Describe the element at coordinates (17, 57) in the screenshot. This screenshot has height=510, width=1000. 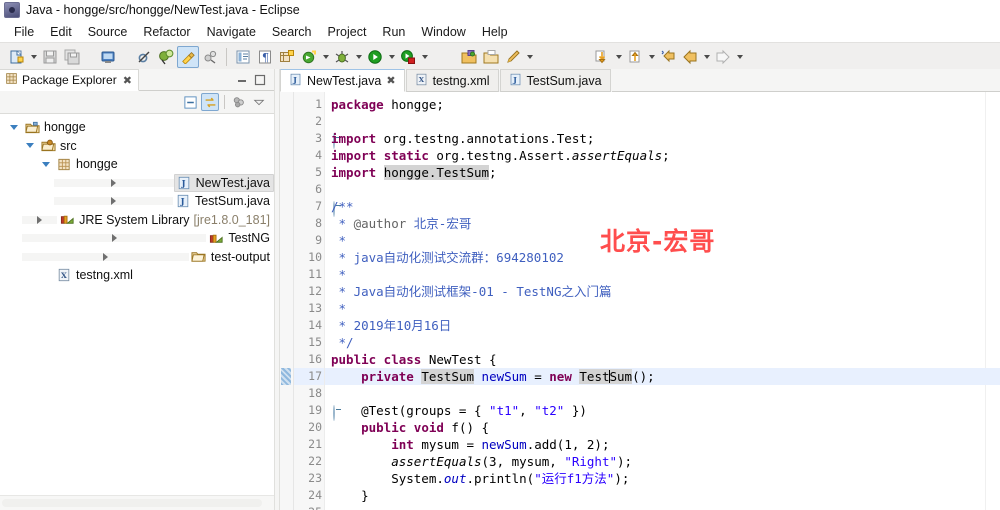
I see `new-wizard-icon` at that location.